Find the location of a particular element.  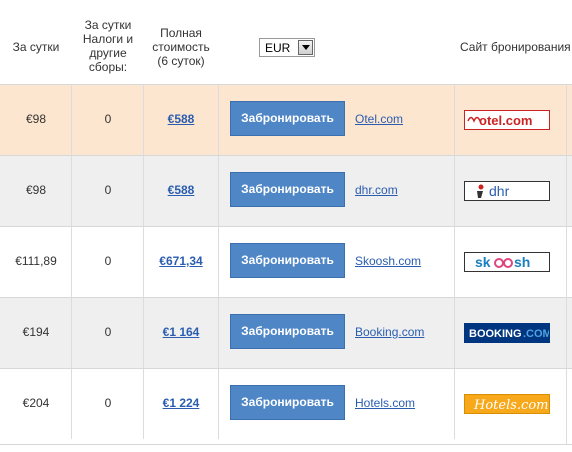

table-bottom-border is located at coordinates (286, 444).